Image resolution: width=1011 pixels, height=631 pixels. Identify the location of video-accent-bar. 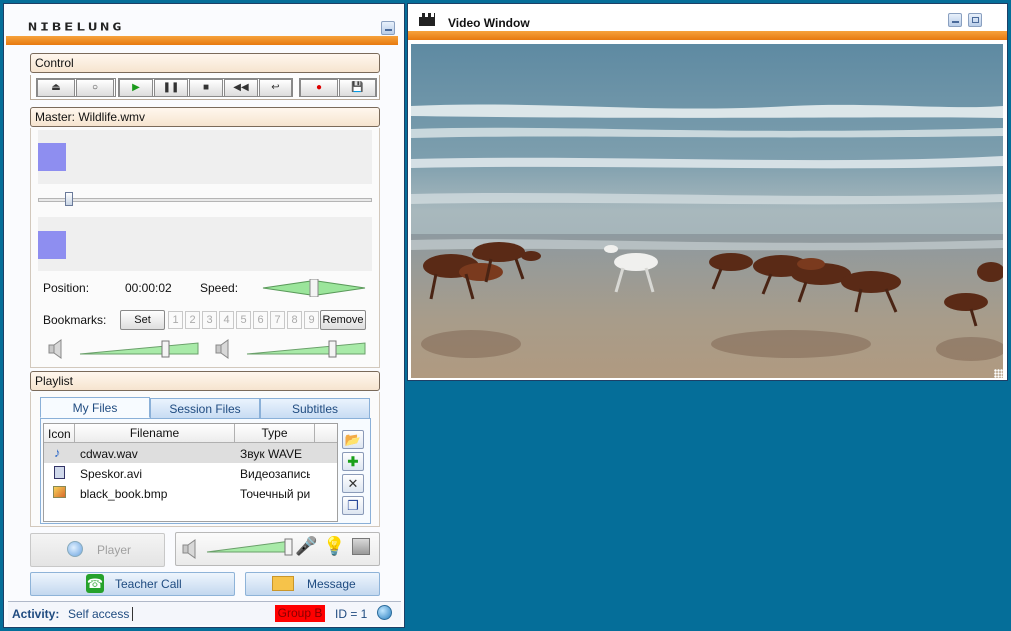
(707, 35).